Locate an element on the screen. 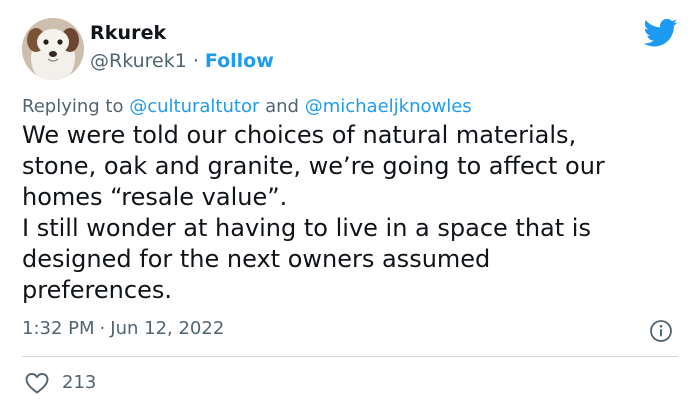 This screenshot has width=700, height=410. like-count: 213 is located at coordinates (79, 382).